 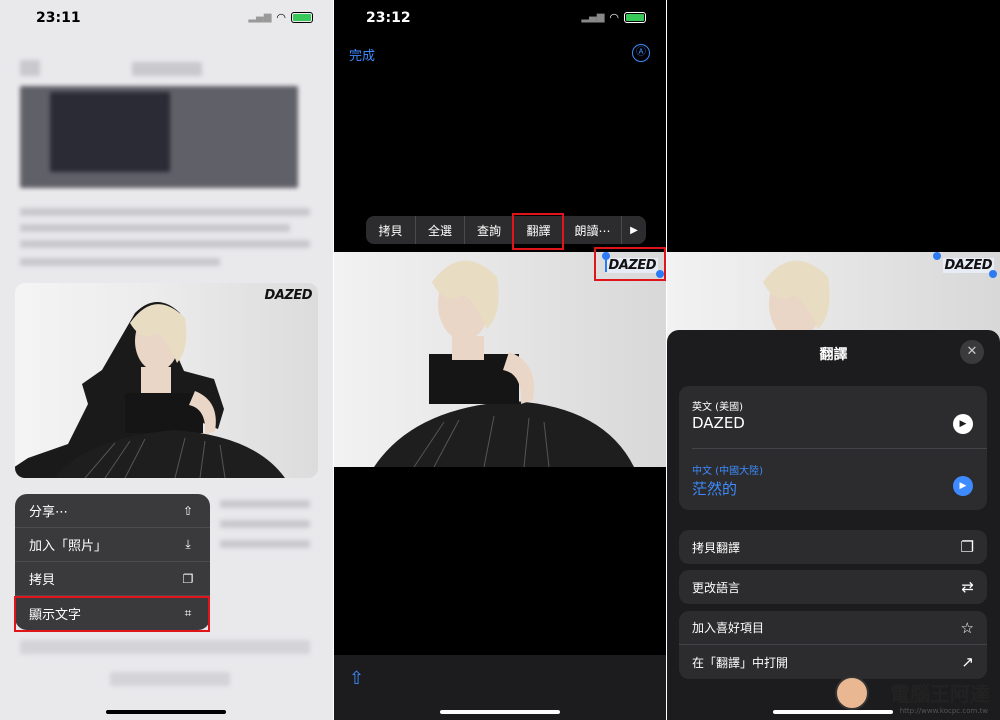 I want to click on status-time: 23:12, so click(x=388, y=18).